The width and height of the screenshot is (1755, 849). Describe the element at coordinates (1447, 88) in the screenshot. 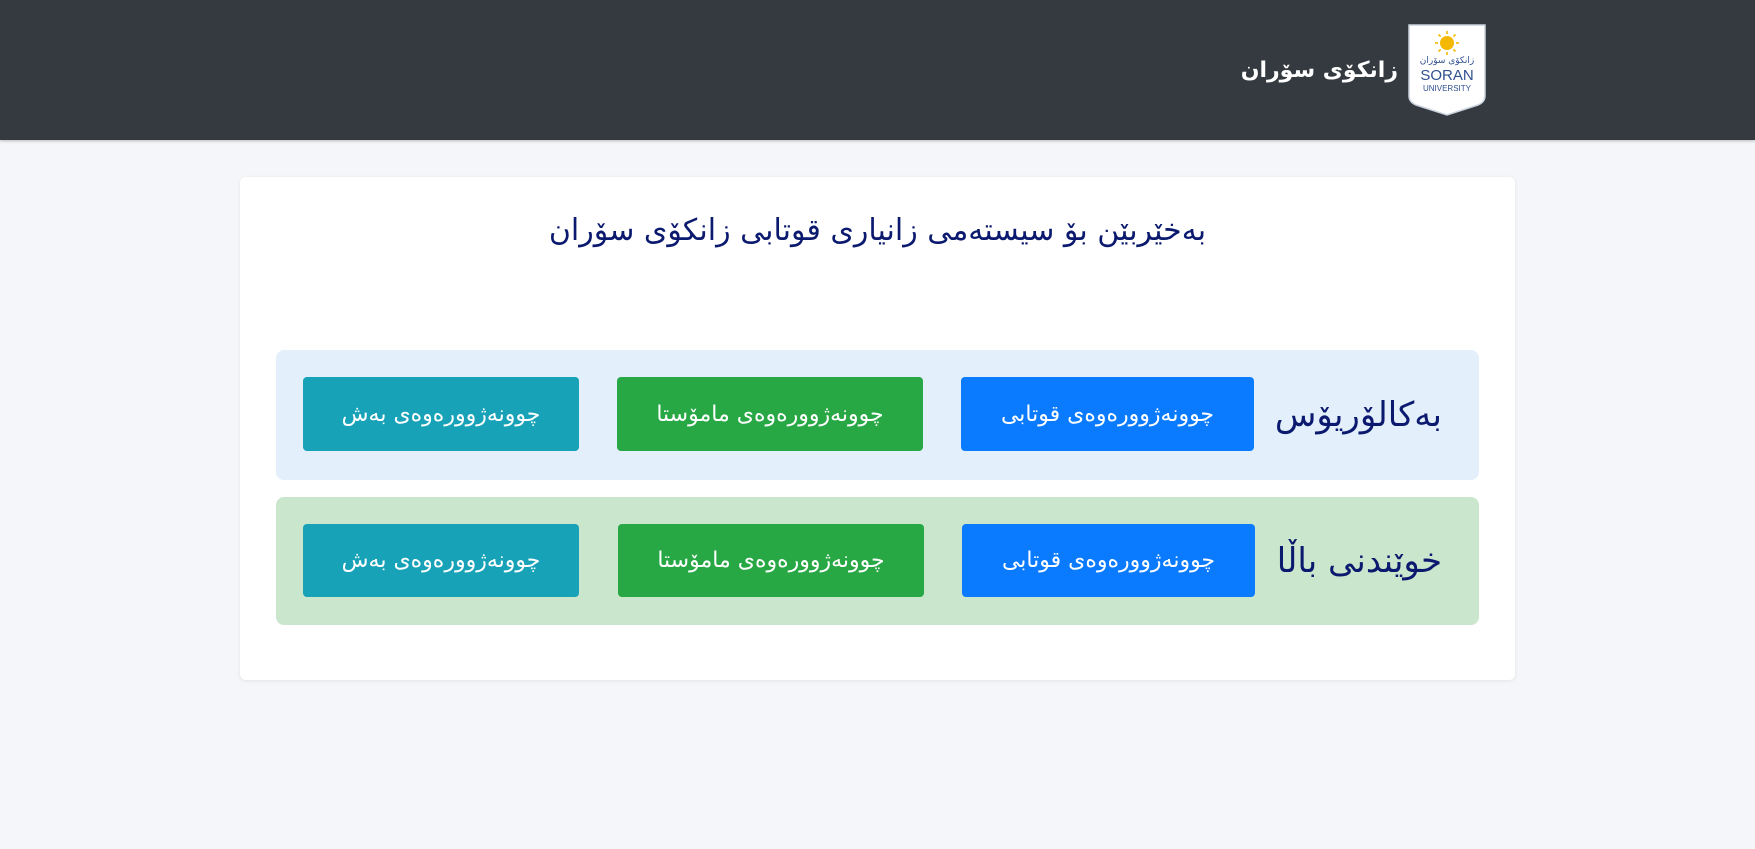

I see `logo-sub-text: UNIVERSITY` at that location.